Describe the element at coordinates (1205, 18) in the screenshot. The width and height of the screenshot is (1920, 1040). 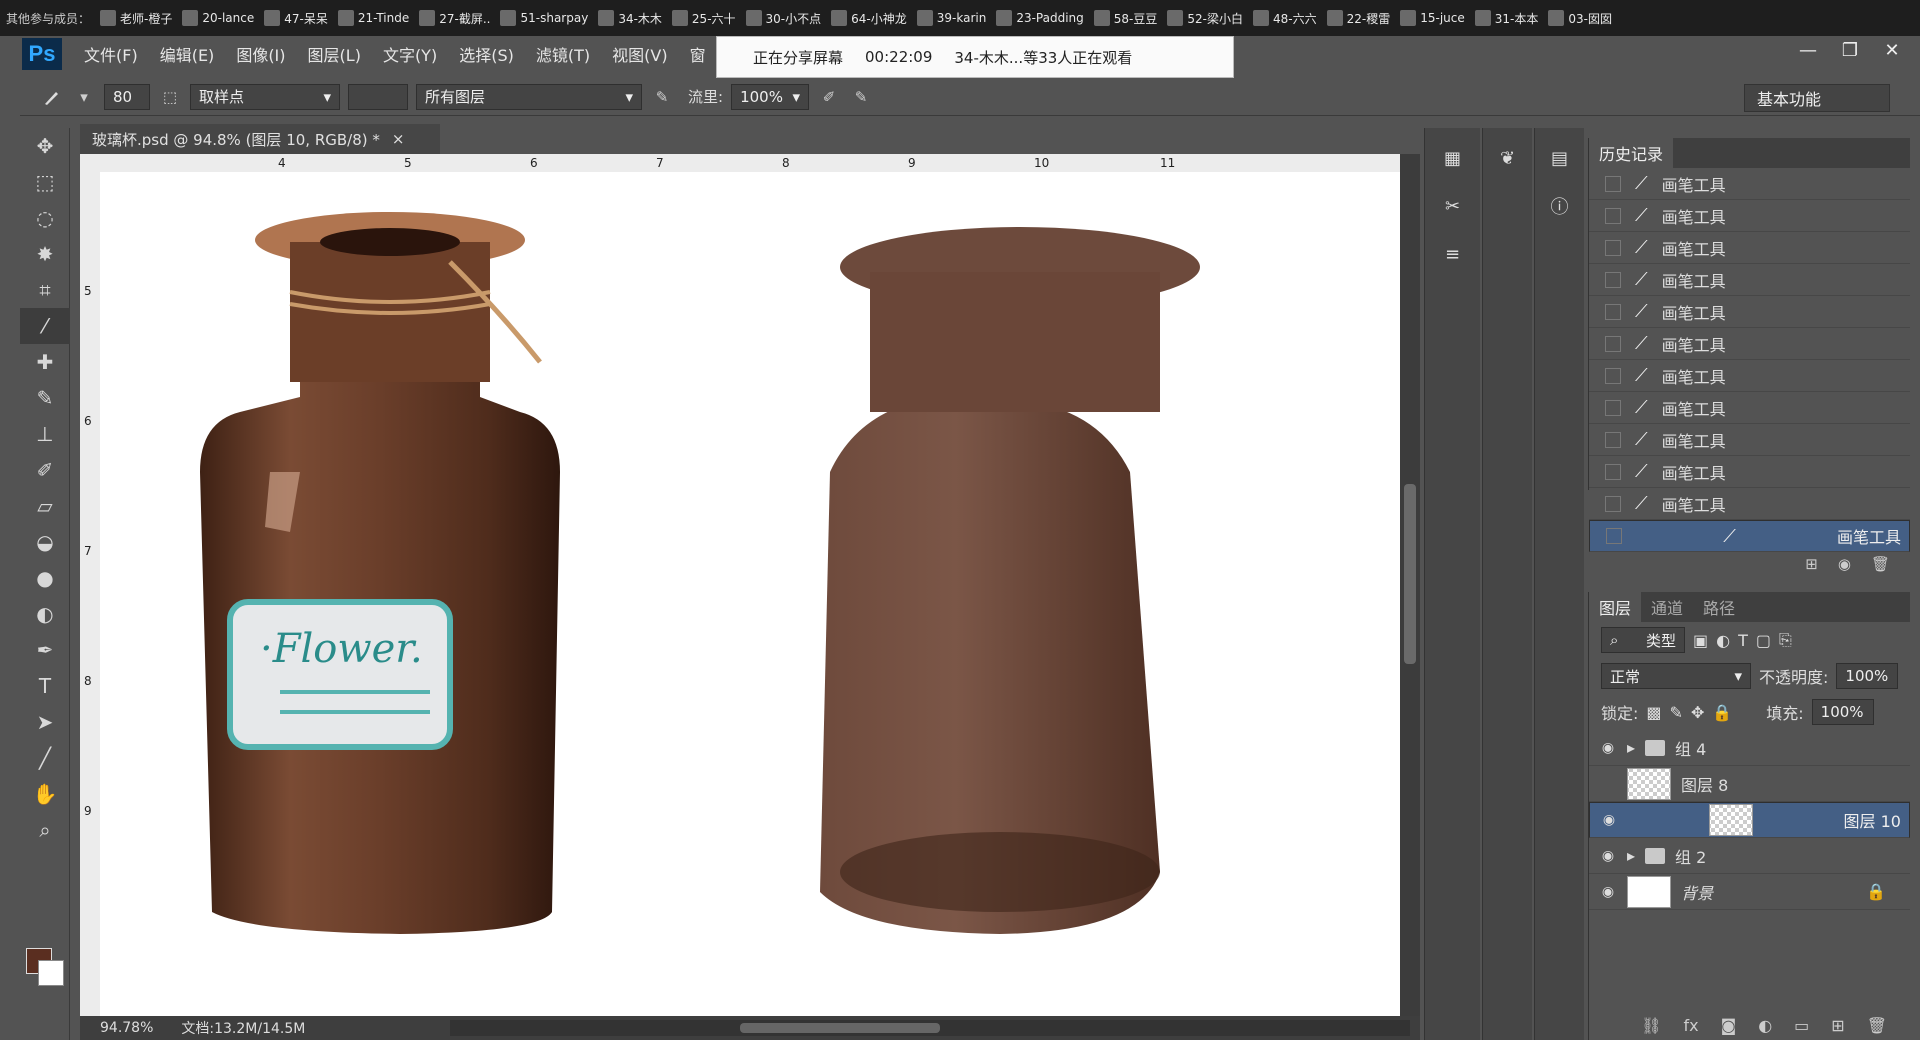
I see `participant-item: 52-梁小白` at that location.